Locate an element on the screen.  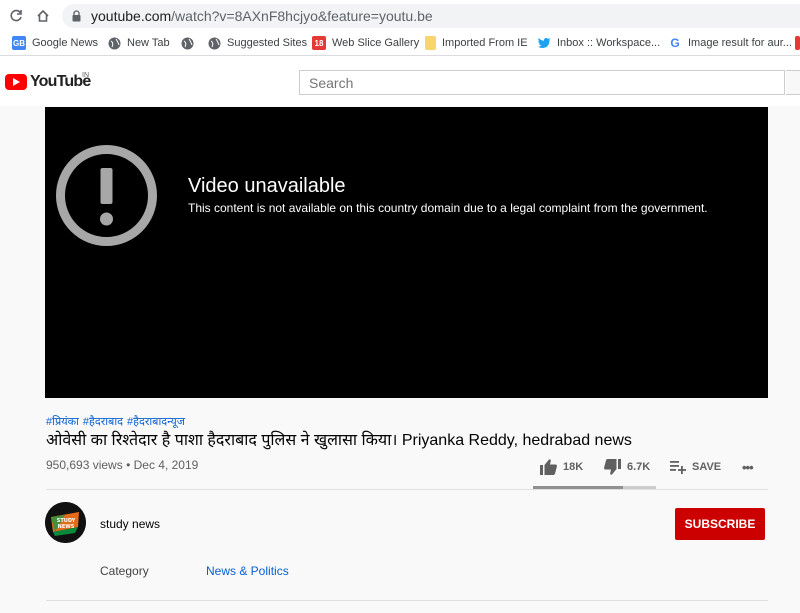
category-label: Category is located at coordinates (124, 571).